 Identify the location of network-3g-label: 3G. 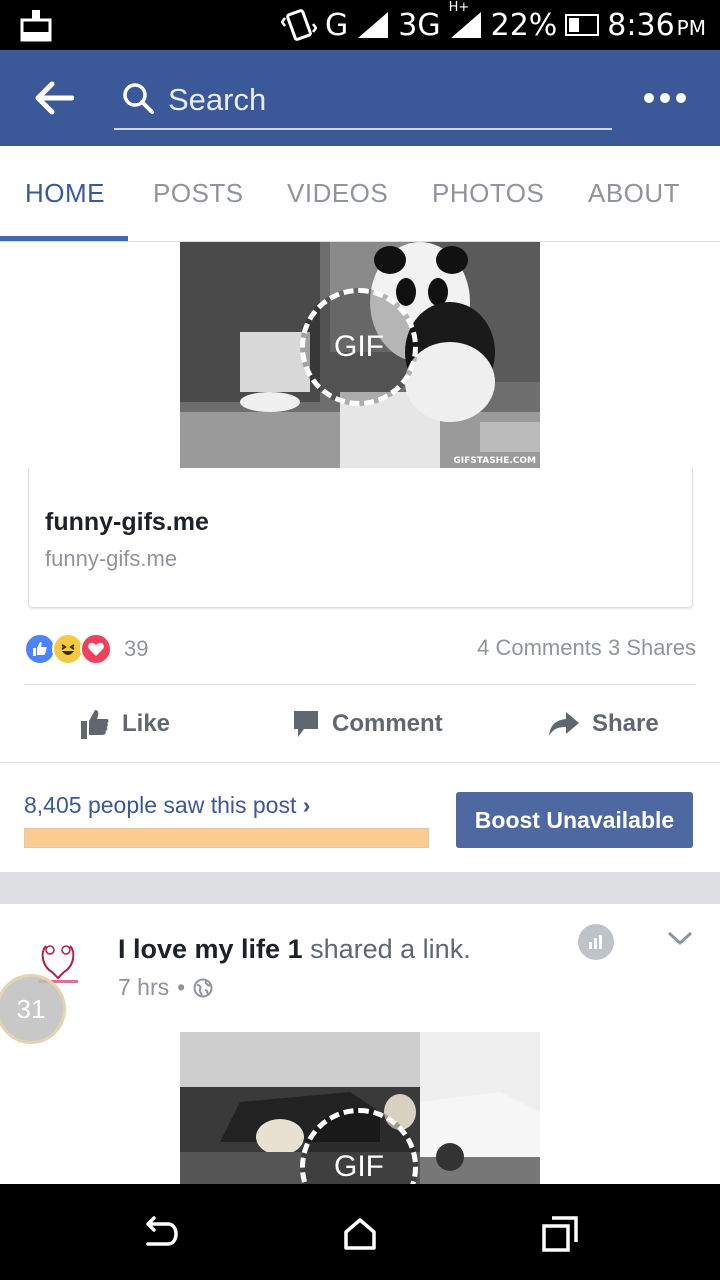
(419, 25).